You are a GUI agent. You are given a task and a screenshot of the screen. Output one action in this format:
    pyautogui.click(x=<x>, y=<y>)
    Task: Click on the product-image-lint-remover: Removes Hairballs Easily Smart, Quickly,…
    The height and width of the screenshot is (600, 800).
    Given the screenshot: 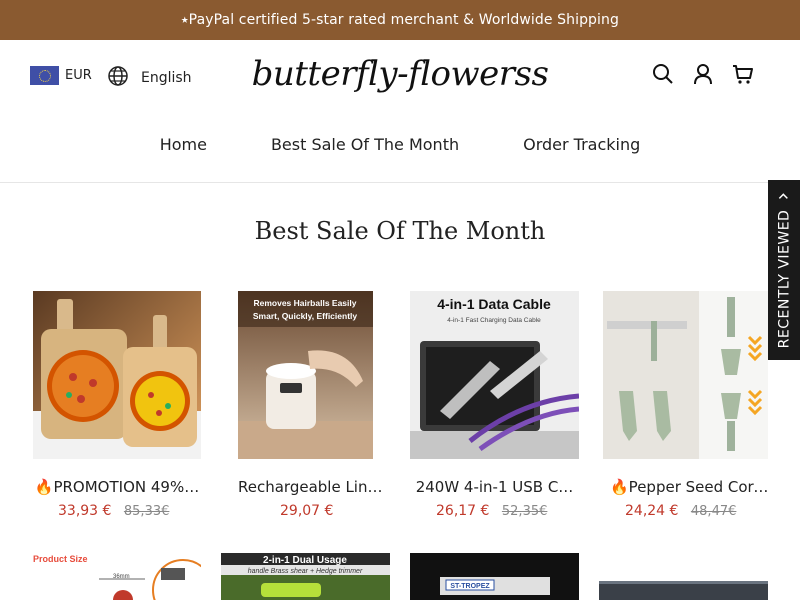 What is the action you would take?
    pyautogui.click(x=305, y=375)
    